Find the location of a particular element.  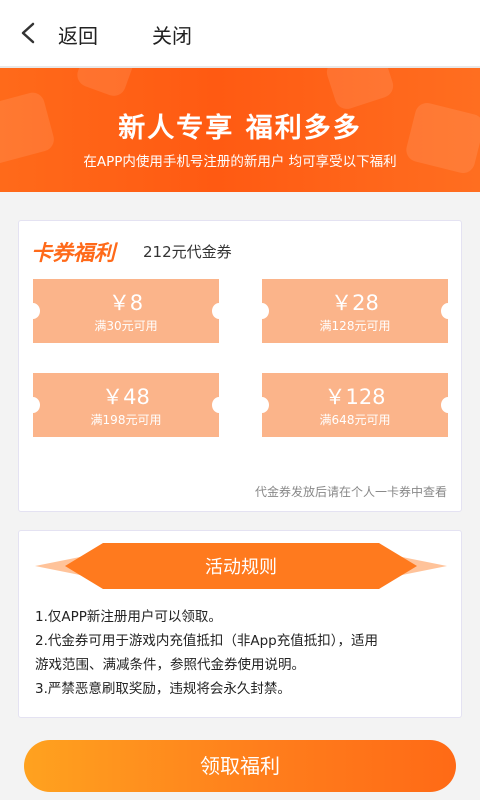

banner-title: 新人专享 福利多多 is located at coordinates (240, 128).